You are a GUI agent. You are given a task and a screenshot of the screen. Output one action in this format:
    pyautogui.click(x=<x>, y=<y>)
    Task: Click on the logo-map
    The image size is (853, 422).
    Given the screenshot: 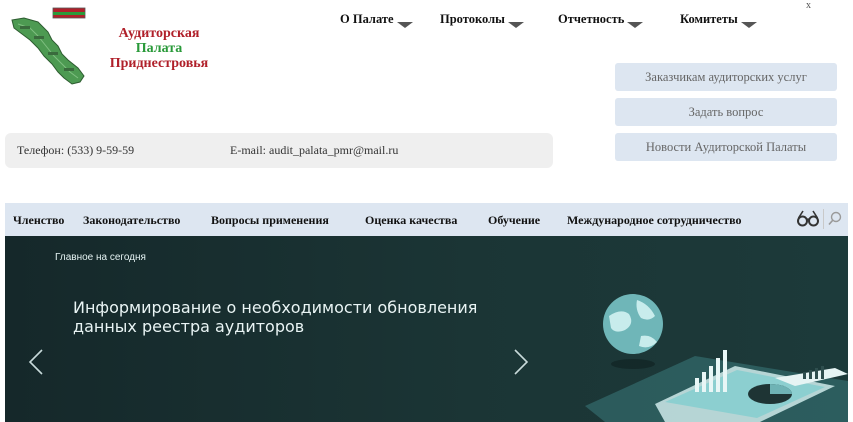 What is the action you would take?
    pyautogui.click(x=48, y=47)
    